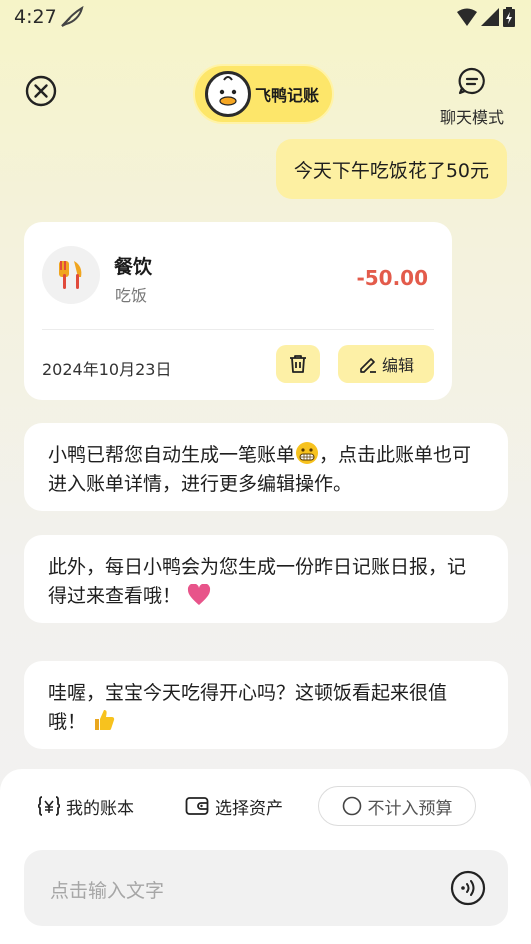  I want to click on select-asset-label: 选择资产, so click(249, 808).